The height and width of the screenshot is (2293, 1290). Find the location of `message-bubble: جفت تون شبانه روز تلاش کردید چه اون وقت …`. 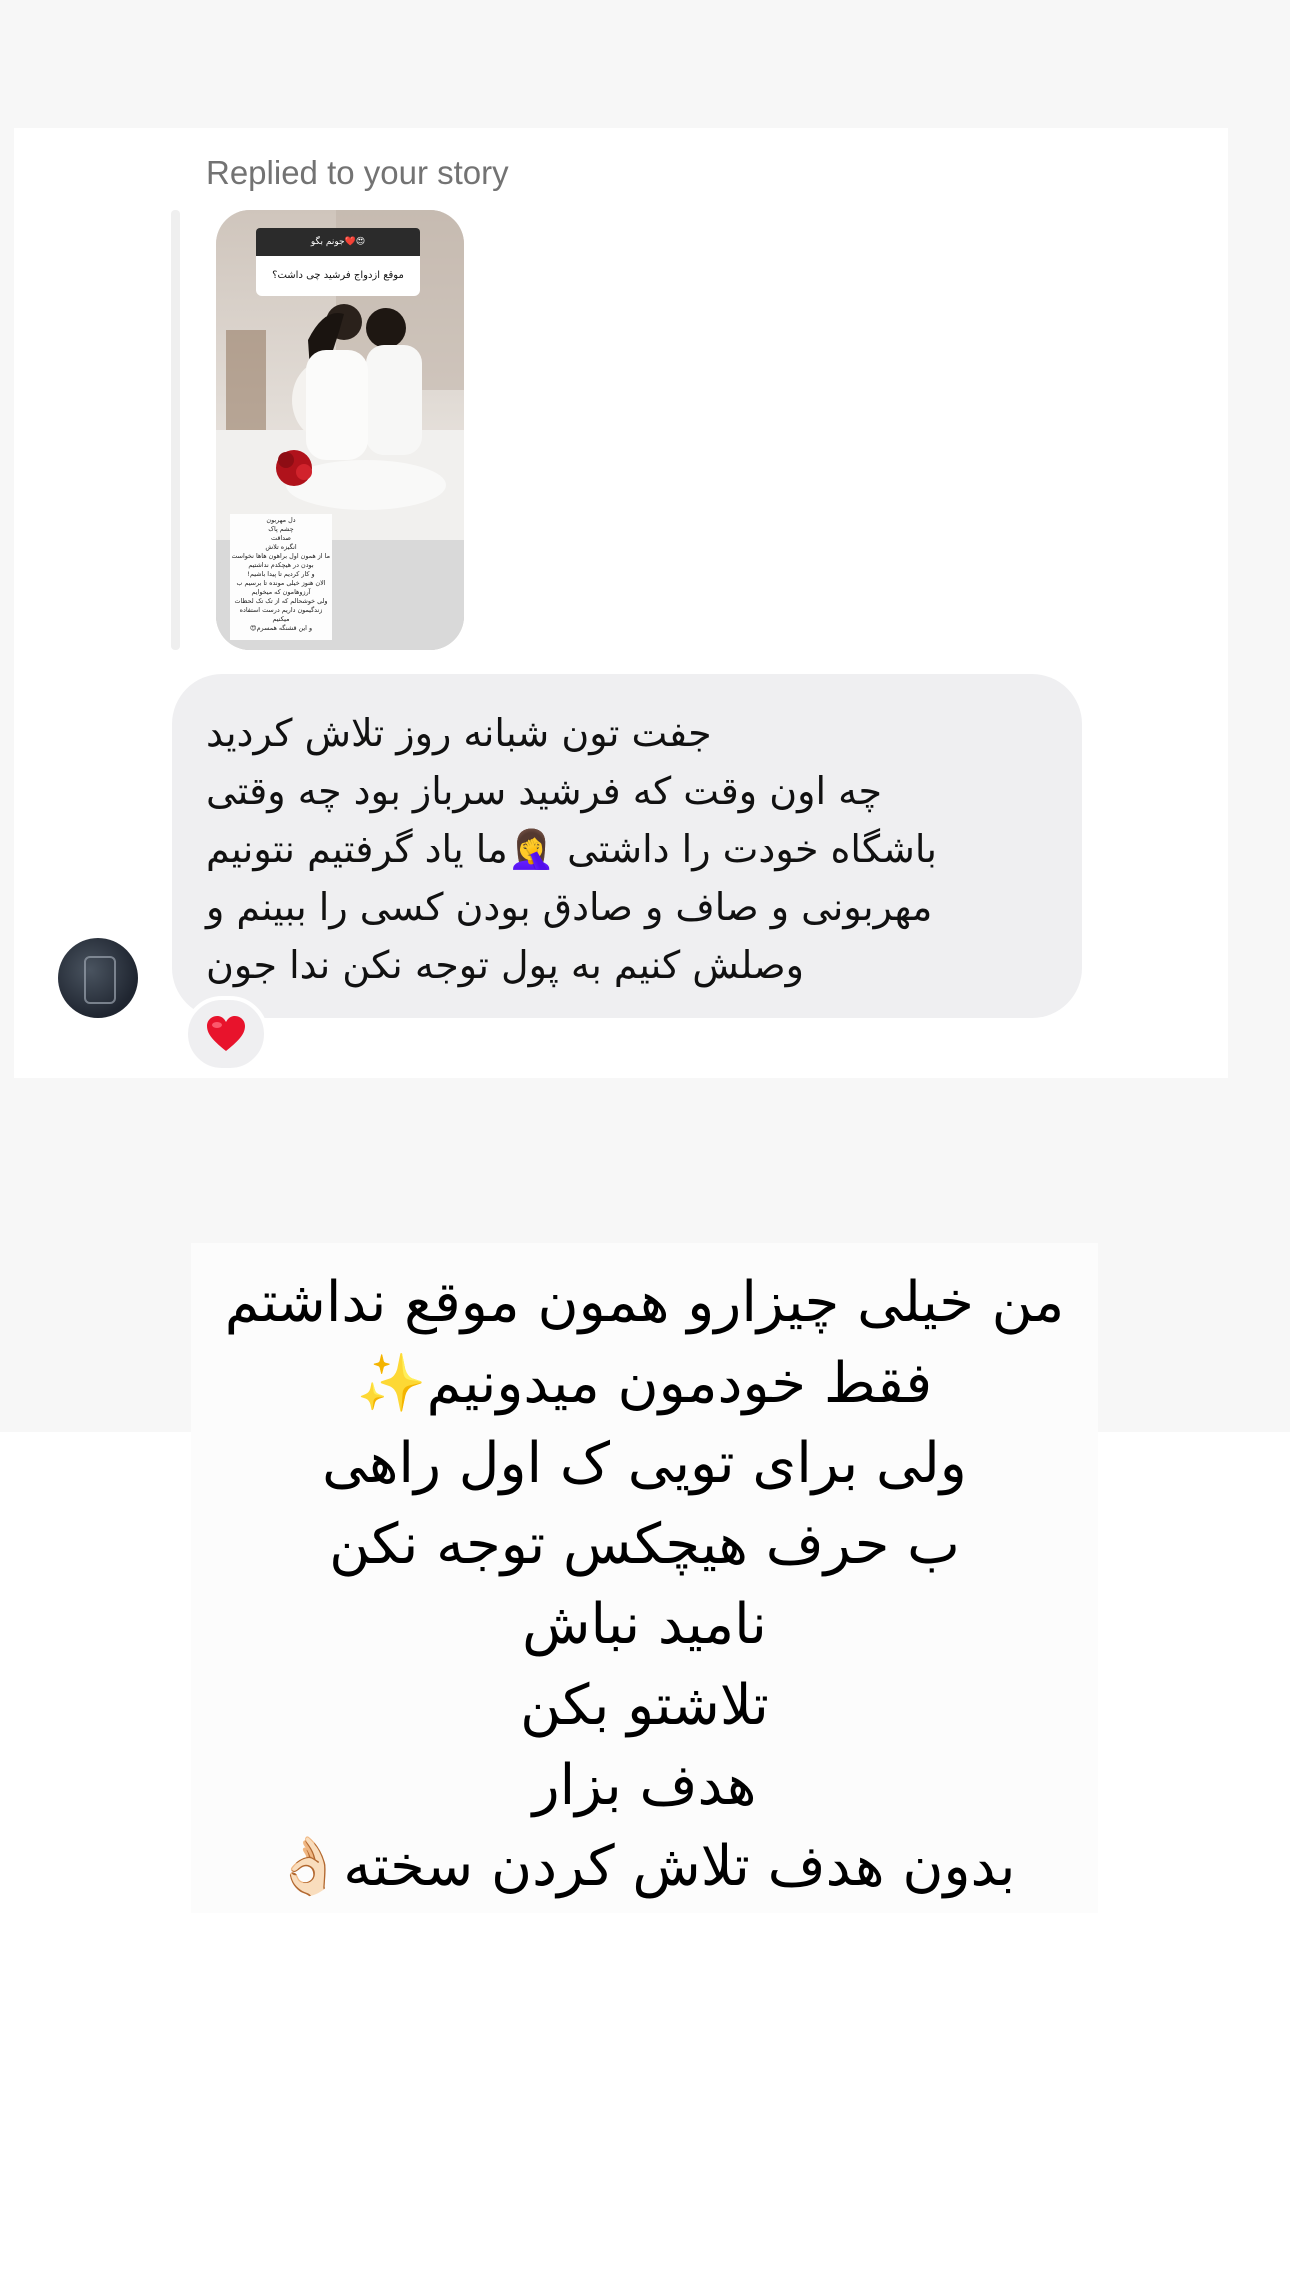

message-bubble: جفت تون شبانه روز تلاش کردید چه اون وقت … is located at coordinates (627, 846).